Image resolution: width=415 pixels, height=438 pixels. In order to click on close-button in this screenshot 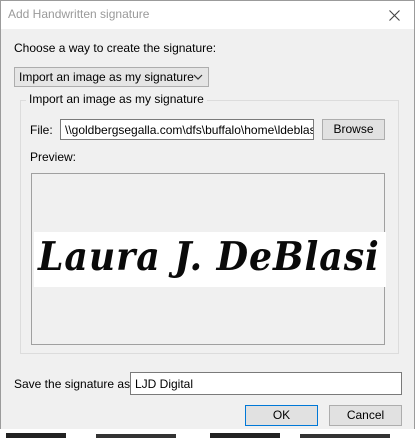, I will do `click(394, 15)`.